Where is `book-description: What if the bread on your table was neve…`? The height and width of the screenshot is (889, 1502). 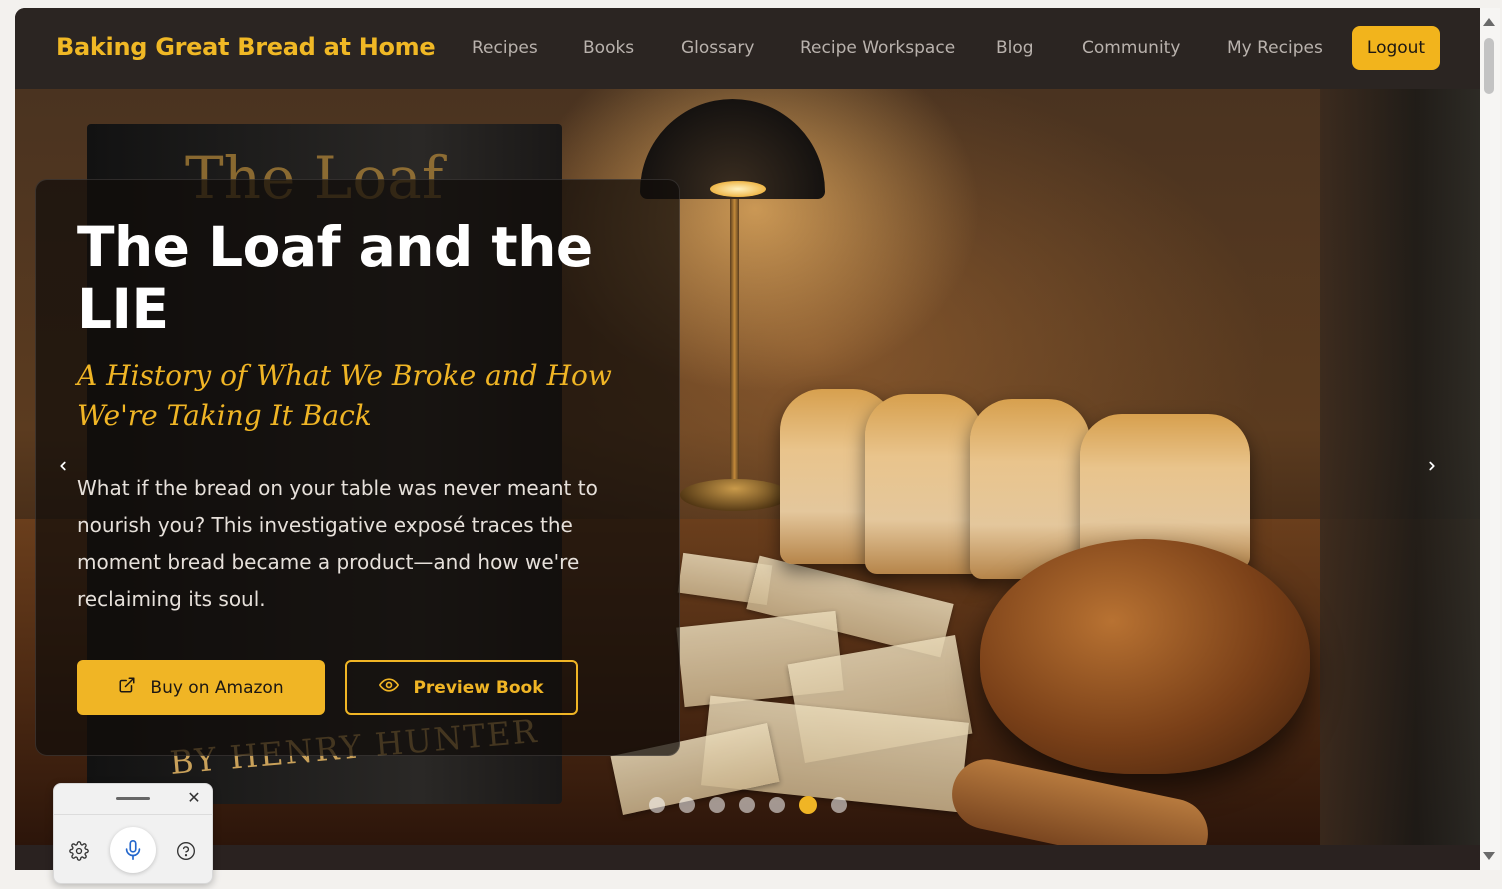
book-description: What if the bread on your table was neve… is located at coordinates (337, 543).